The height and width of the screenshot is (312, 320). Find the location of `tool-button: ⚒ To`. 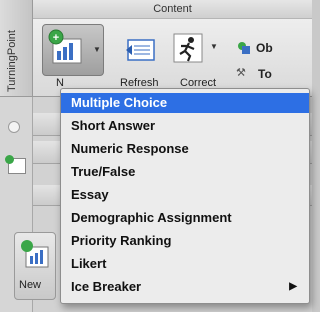

tool-button: ⚒ To is located at coordinates (274, 75).